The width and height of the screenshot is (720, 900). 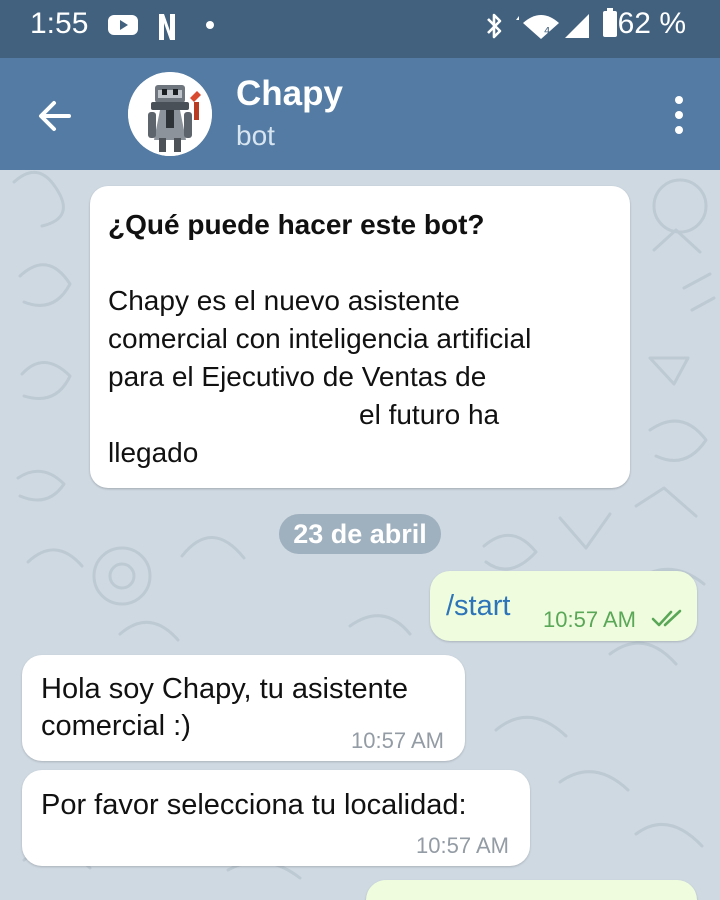 What do you see at coordinates (360, 114) in the screenshot?
I see `chat-header: Chapy bot` at bounding box center [360, 114].